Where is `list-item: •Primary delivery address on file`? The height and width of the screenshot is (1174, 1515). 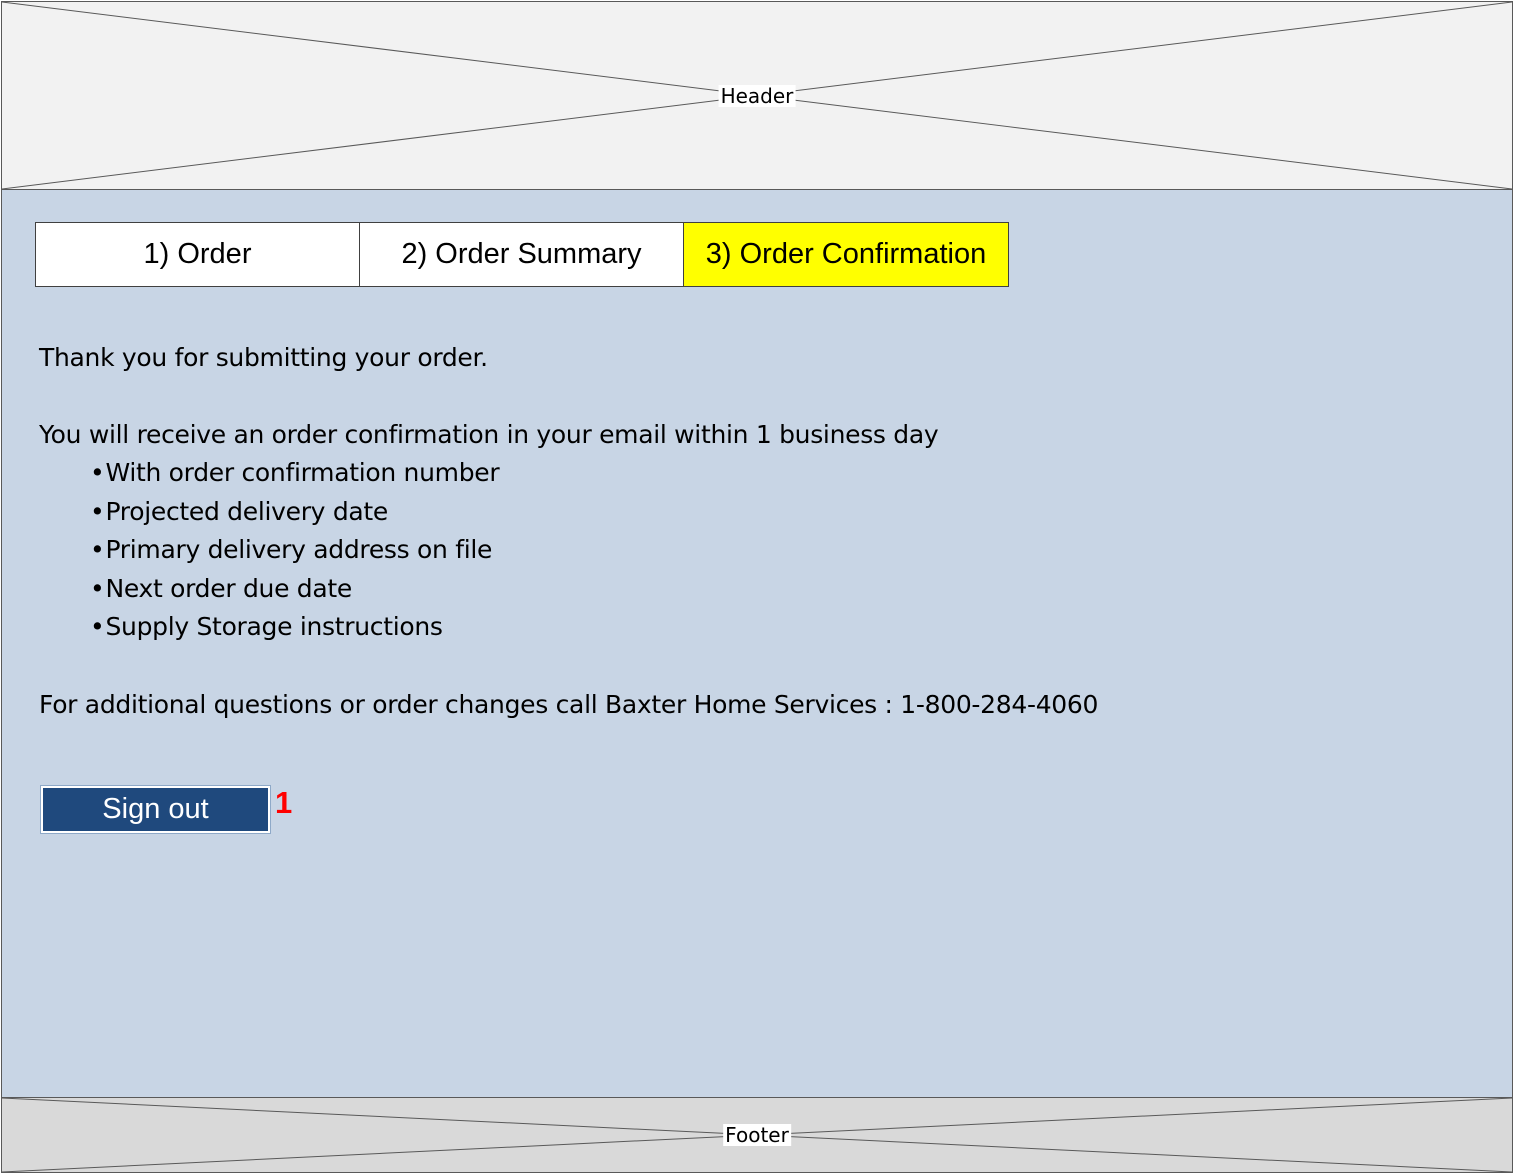
list-item: •Primary delivery address on file is located at coordinates (294, 554).